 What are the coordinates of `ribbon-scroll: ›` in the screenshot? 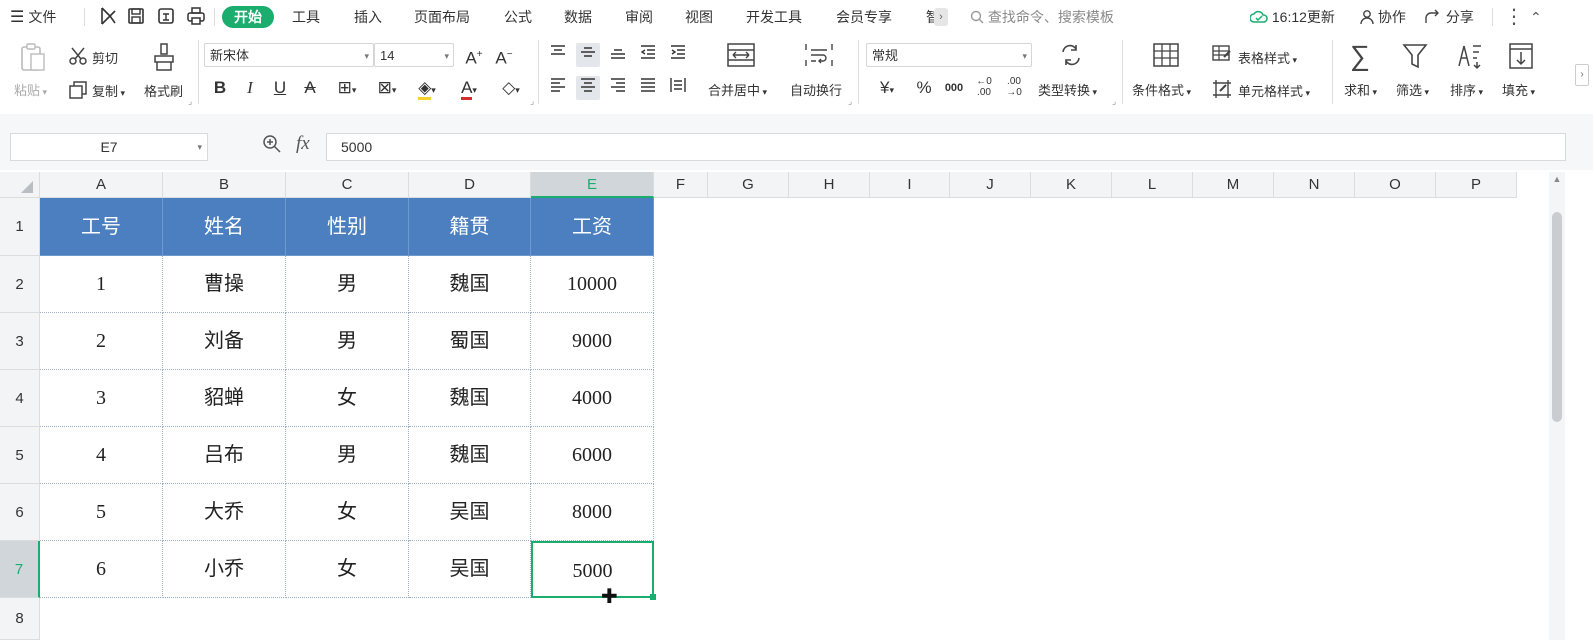 It's located at (1582, 74).